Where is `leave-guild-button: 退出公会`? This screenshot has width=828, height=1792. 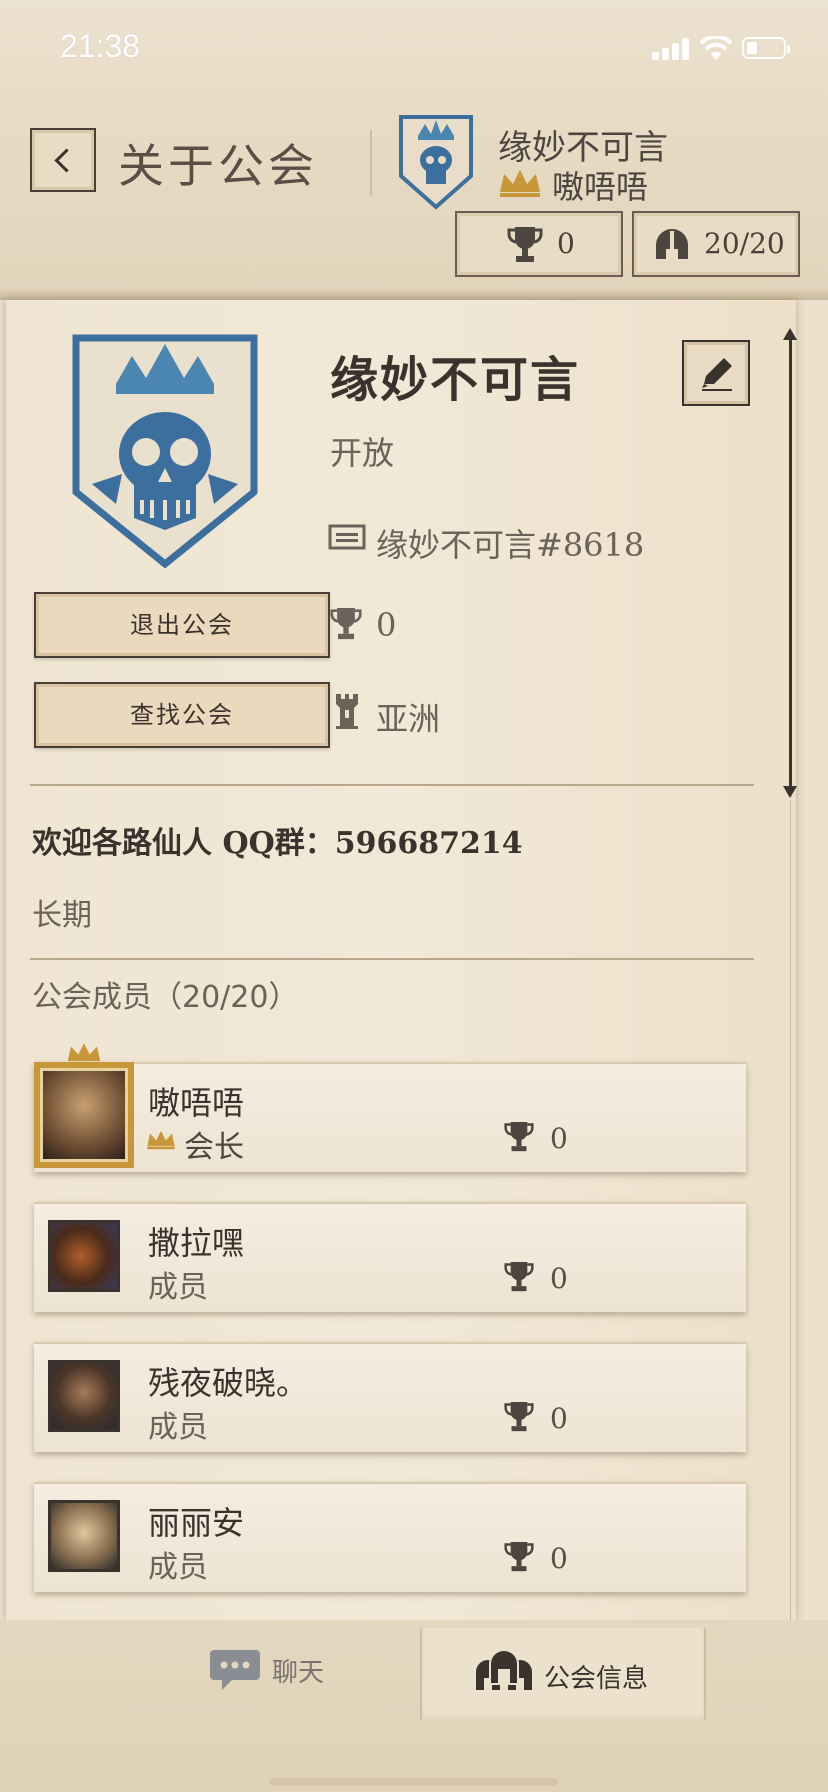
leave-guild-button: 退出公会 is located at coordinates (182, 625).